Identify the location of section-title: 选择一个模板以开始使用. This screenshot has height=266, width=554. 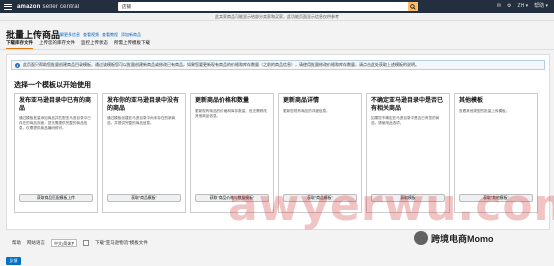
(52, 85).